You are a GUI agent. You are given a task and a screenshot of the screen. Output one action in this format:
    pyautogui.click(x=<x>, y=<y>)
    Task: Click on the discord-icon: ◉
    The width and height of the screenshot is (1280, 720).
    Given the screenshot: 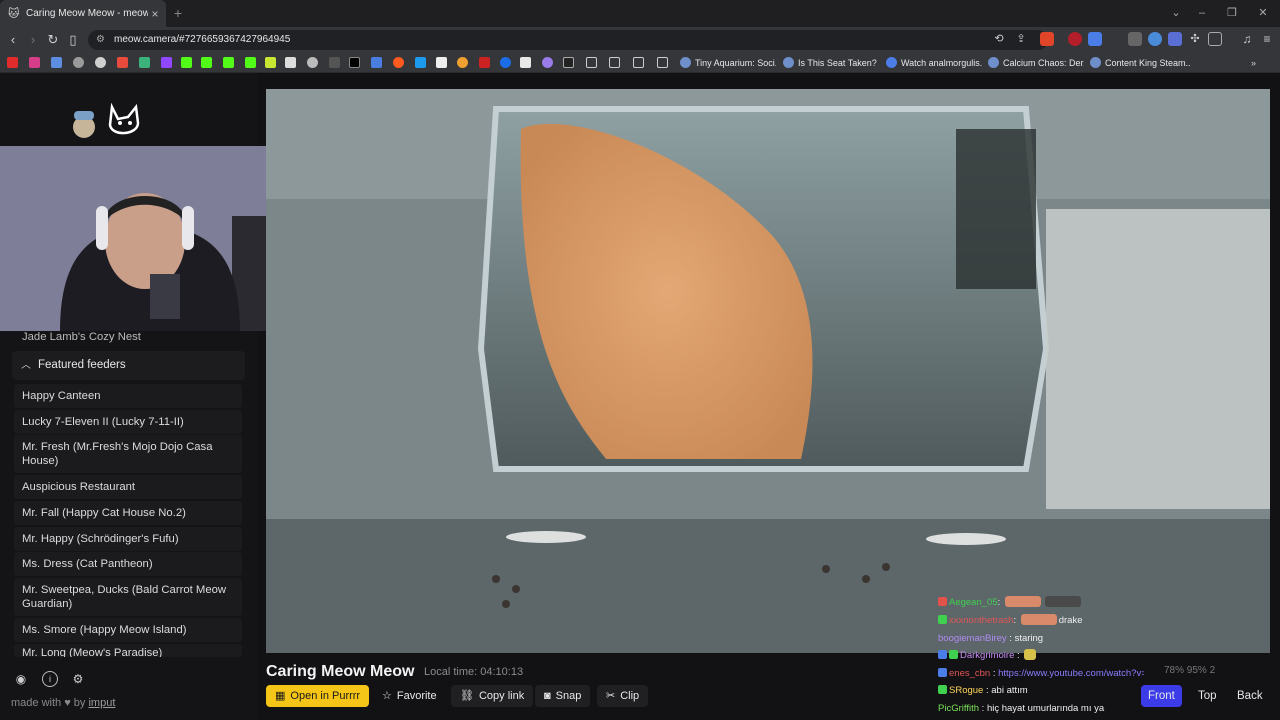 What is the action you would take?
    pyautogui.click(x=21, y=679)
    